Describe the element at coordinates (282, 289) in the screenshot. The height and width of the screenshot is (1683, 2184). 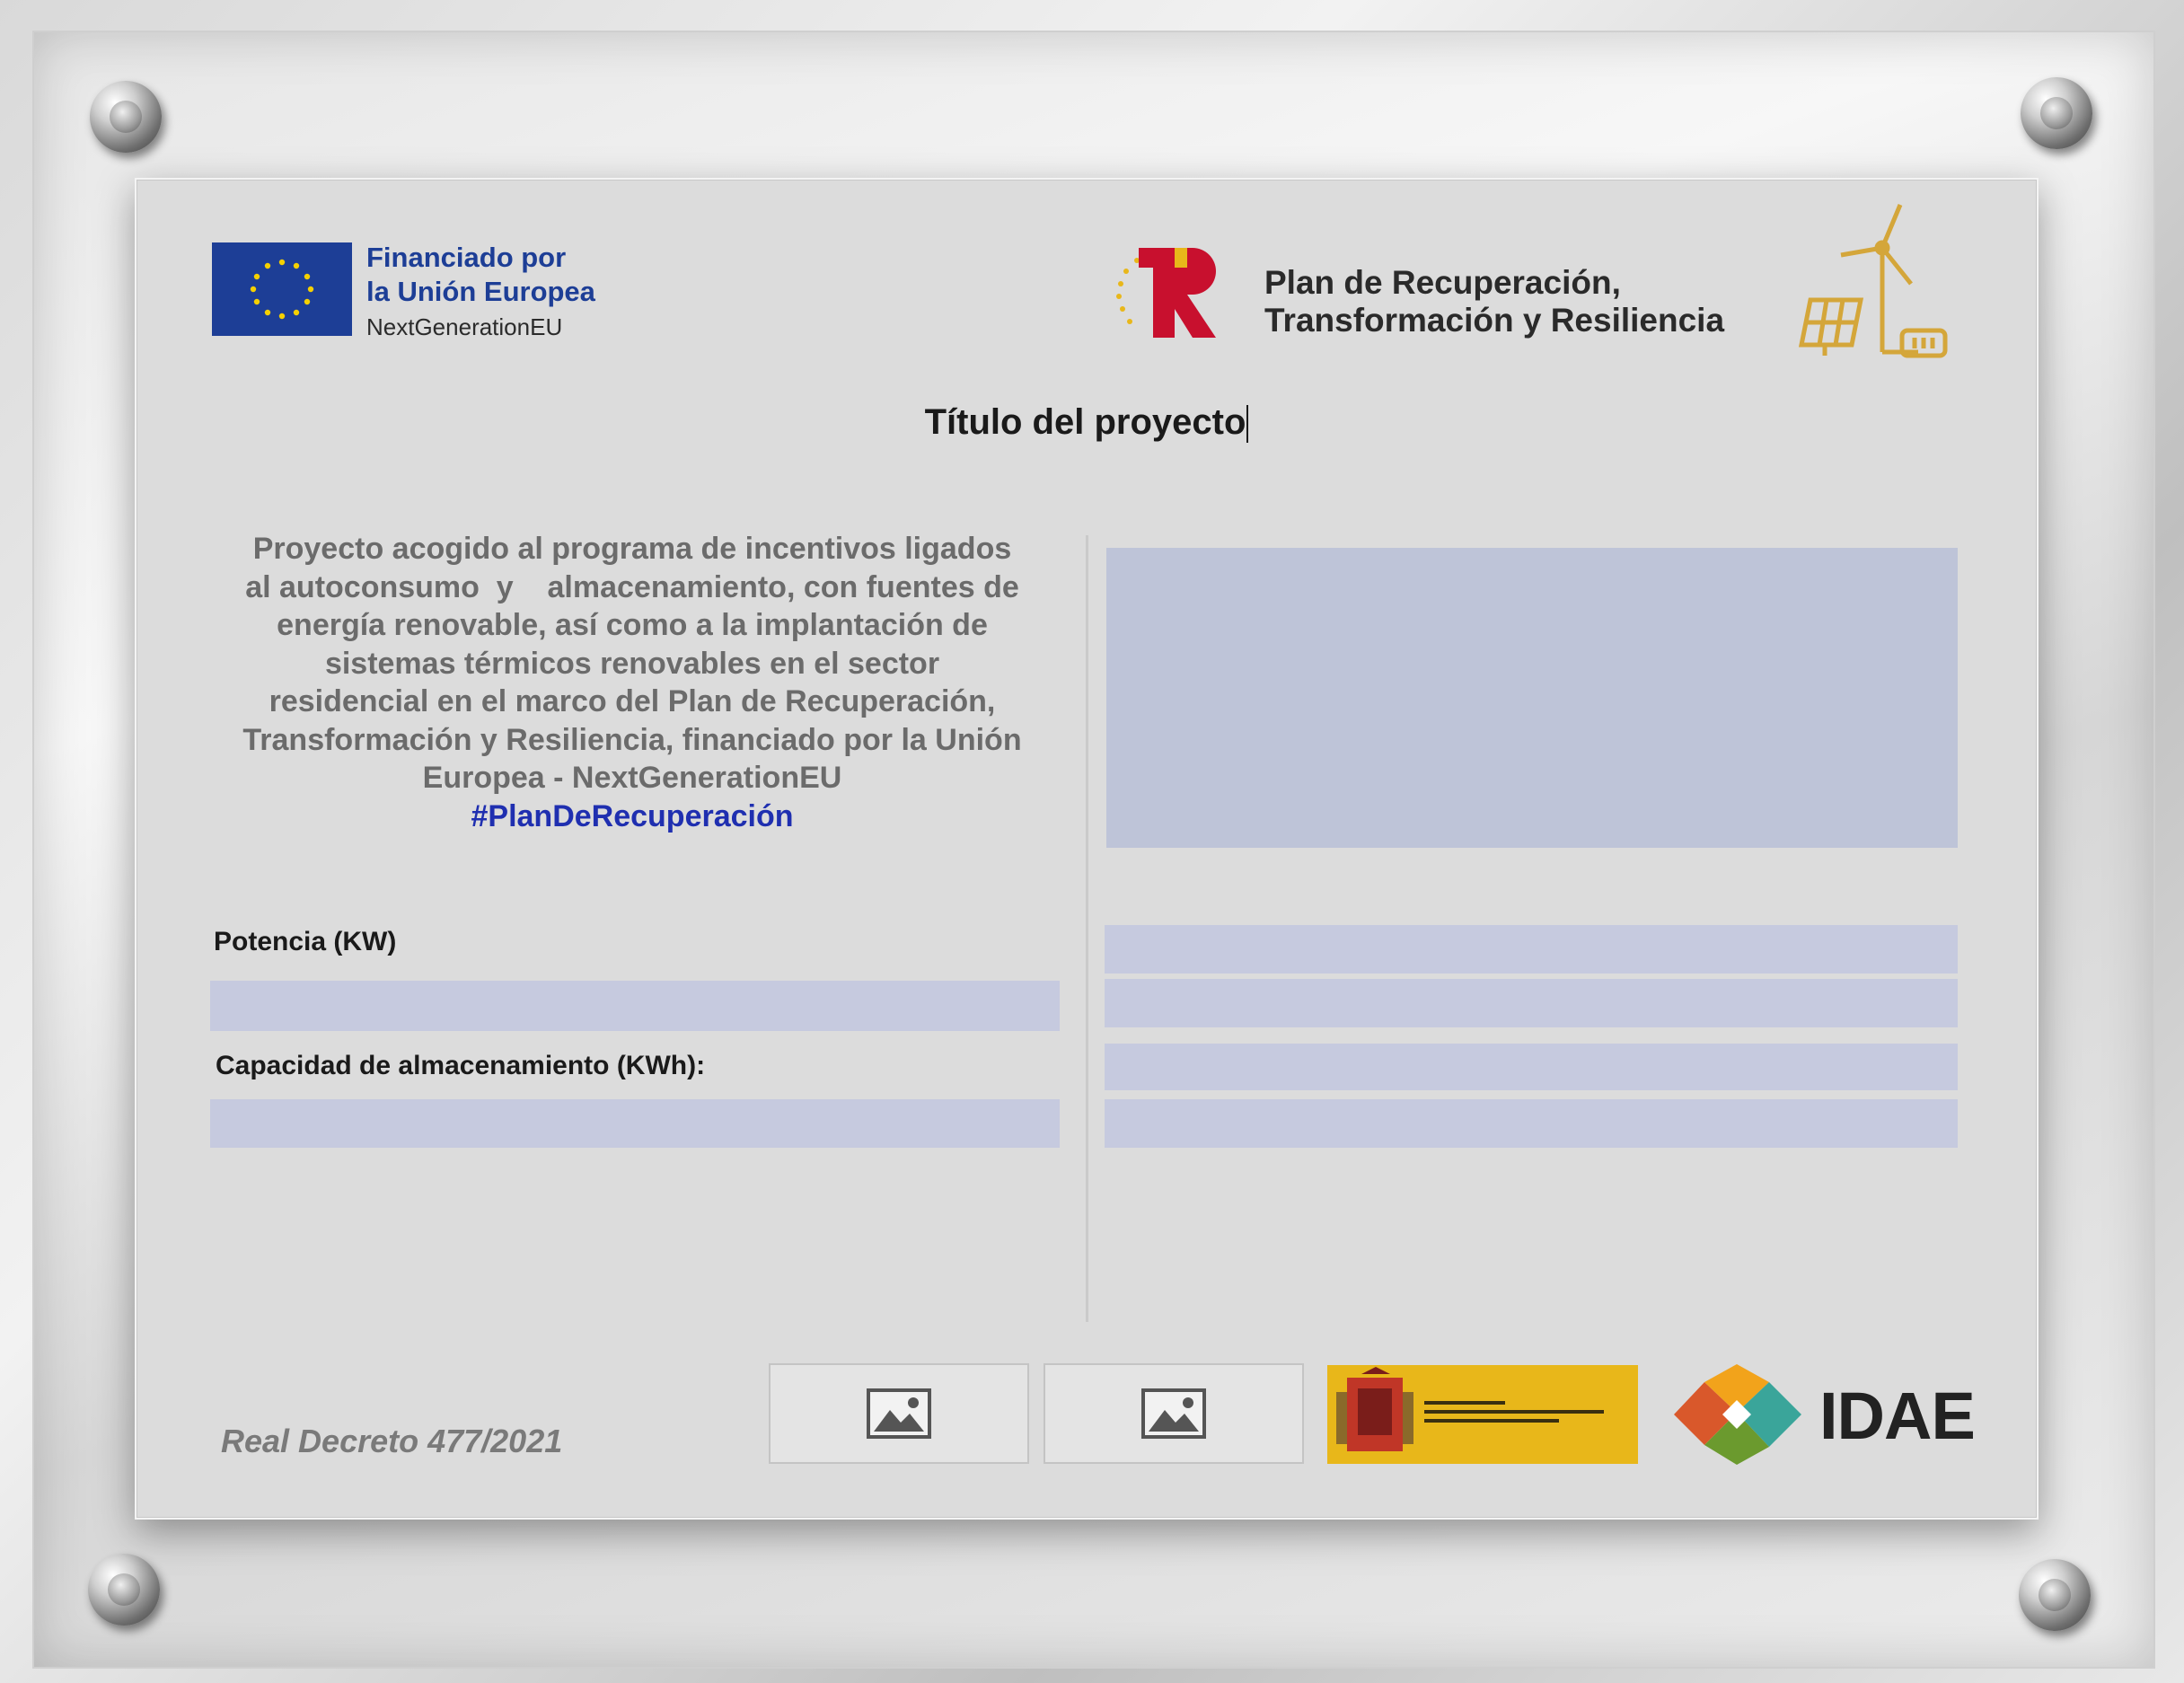
I see `eu-flag-icon` at that location.